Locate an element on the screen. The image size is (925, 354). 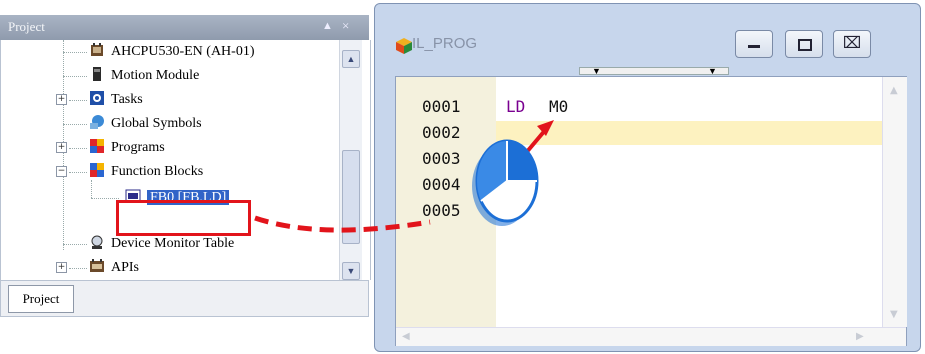
tree-item-function-blocks: Function Blocks is located at coordinates (146, 172).